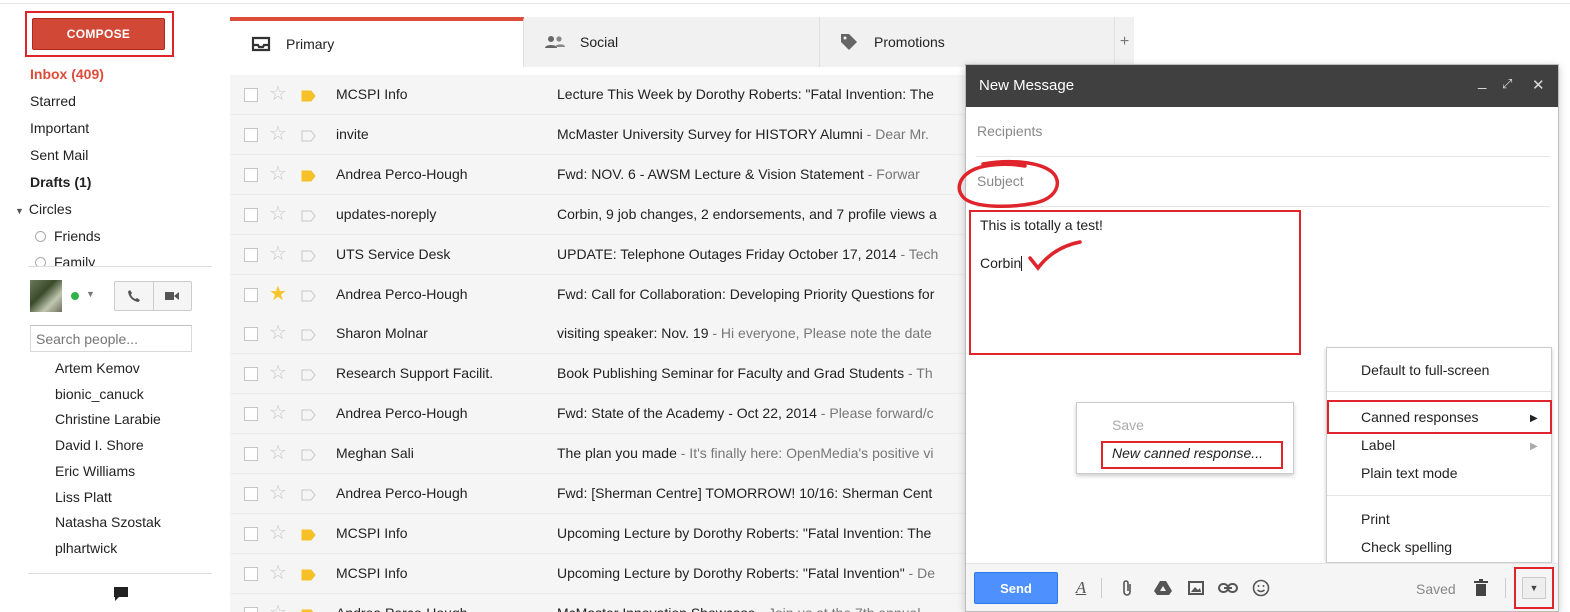 The width and height of the screenshot is (1570, 612). I want to click on trash-icon, so click(1481, 588).